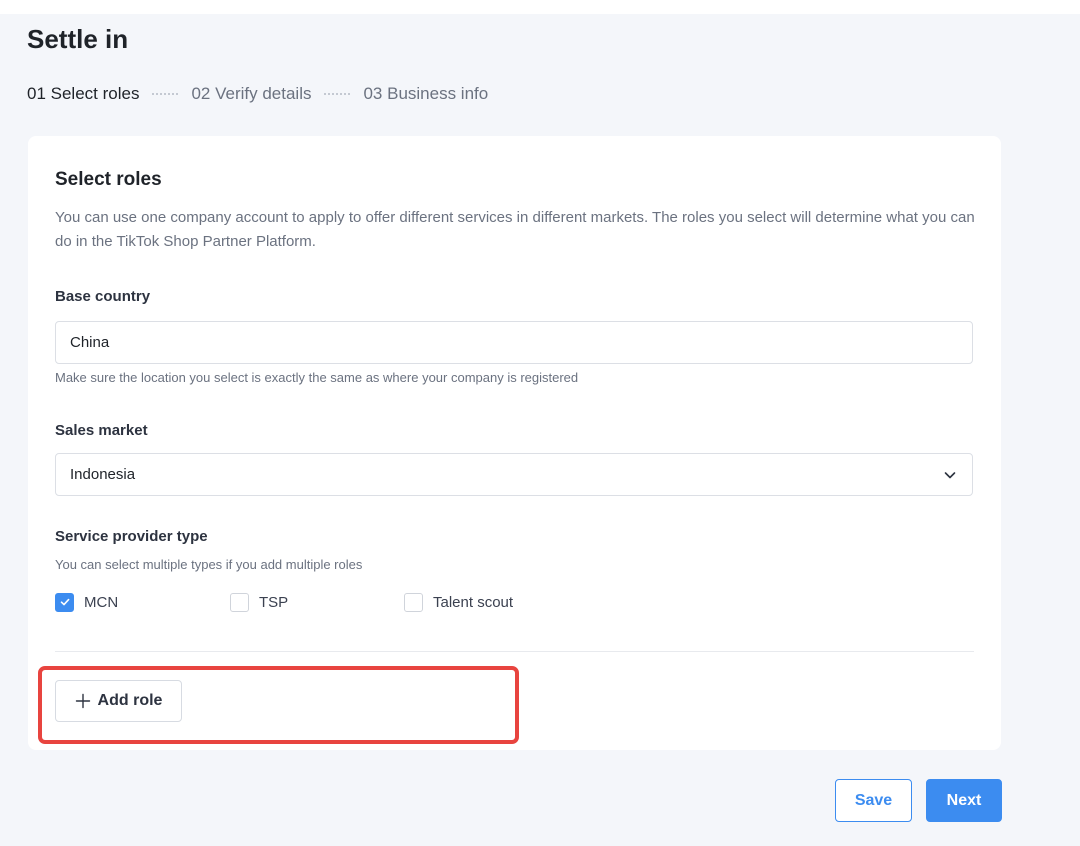 The image size is (1080, 846). What do you see at coordinates (103, 474) in the screenshot?
I see `sales-market-value: Indonesia` at bounding box center [103, 474].